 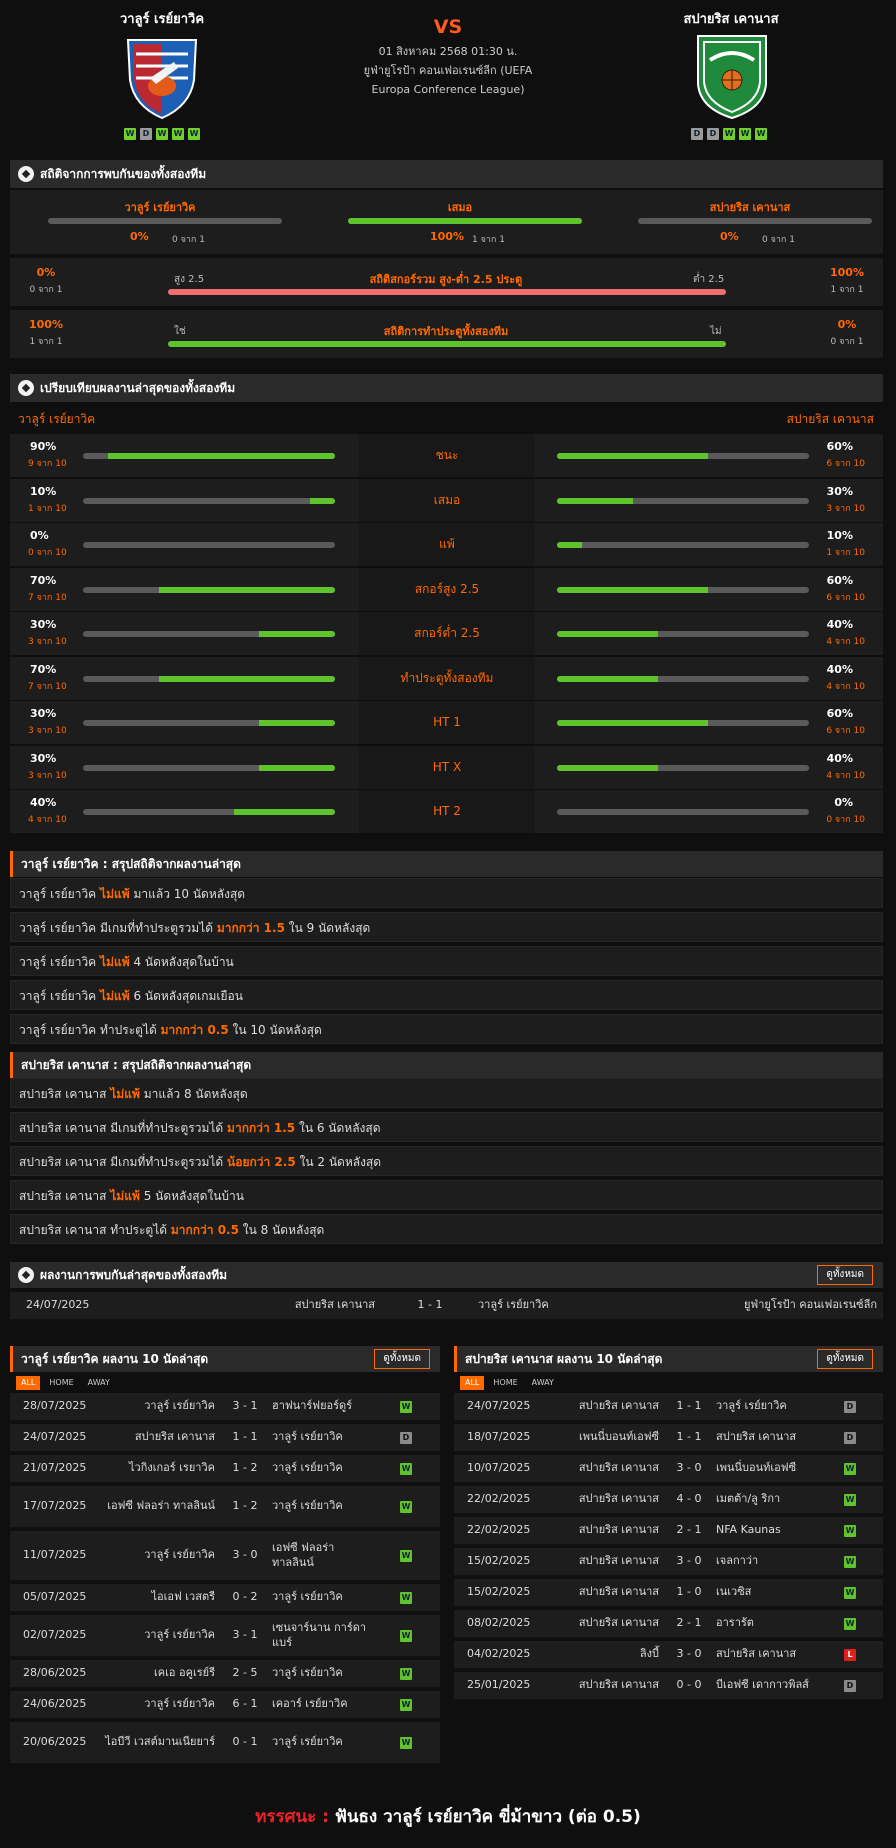 What do you see at coordinates (513, 1305) in the screenshot?
I see `h2h-away: วาลูร์ เรย์ยาวิค` at bounding box center [513, 1305].